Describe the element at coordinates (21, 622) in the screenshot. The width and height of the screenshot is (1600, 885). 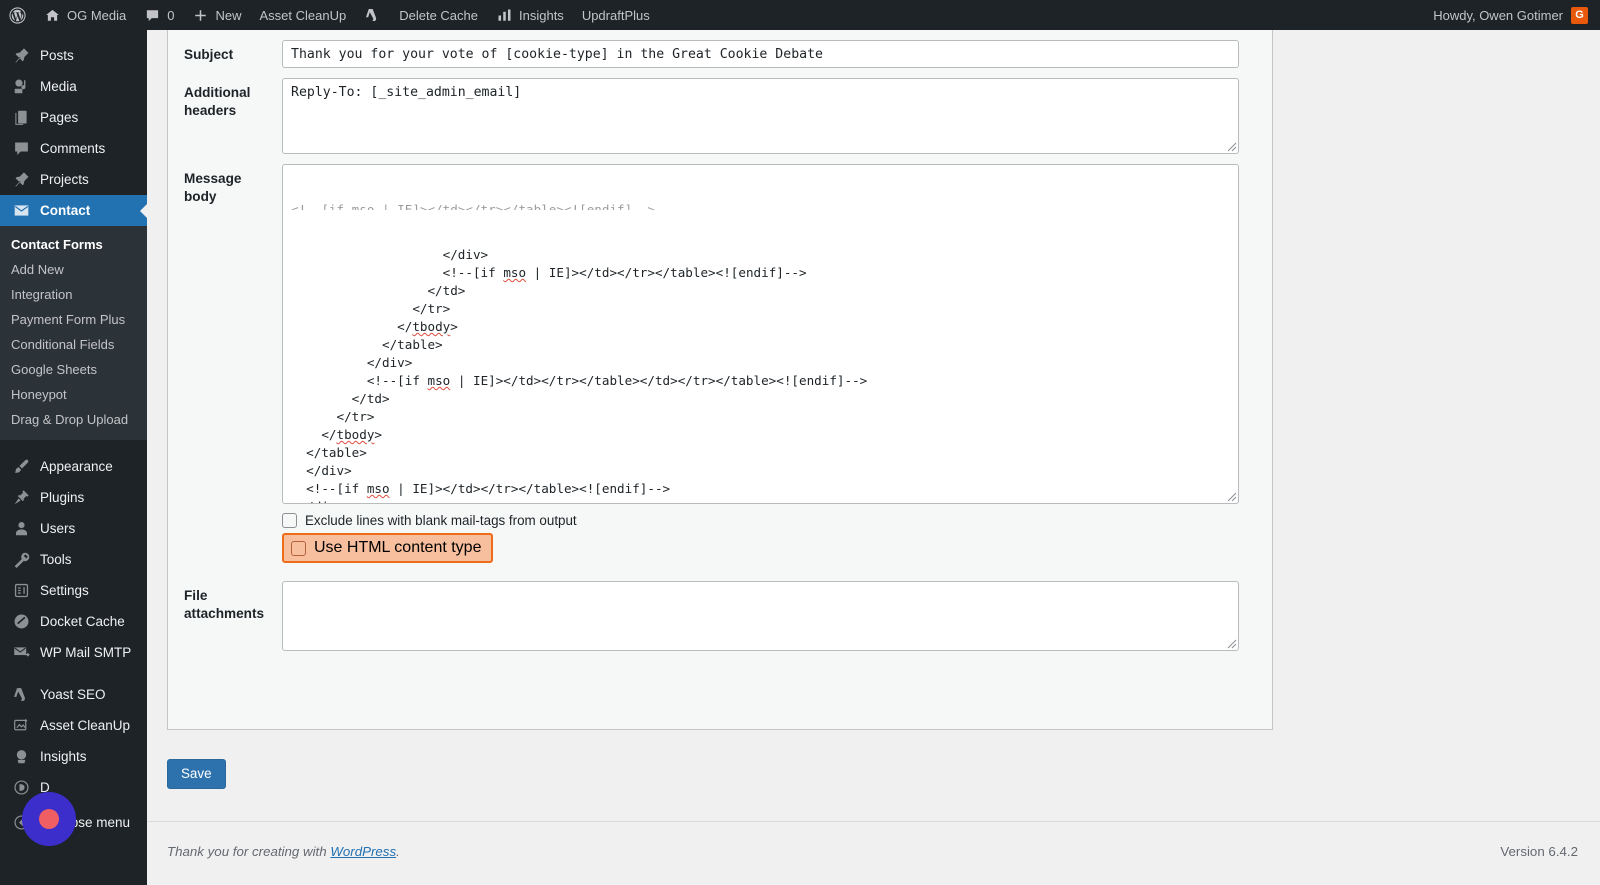
I see `docket-icon` at that location.